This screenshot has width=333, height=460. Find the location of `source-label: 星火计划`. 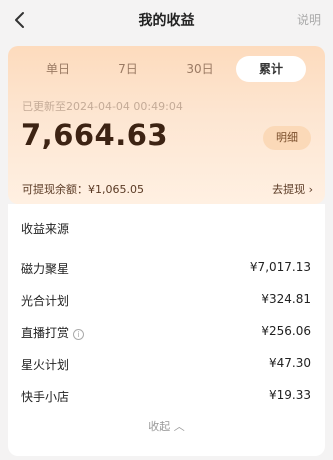

source-label: 星火计划 is located at coordinates (45, 365).